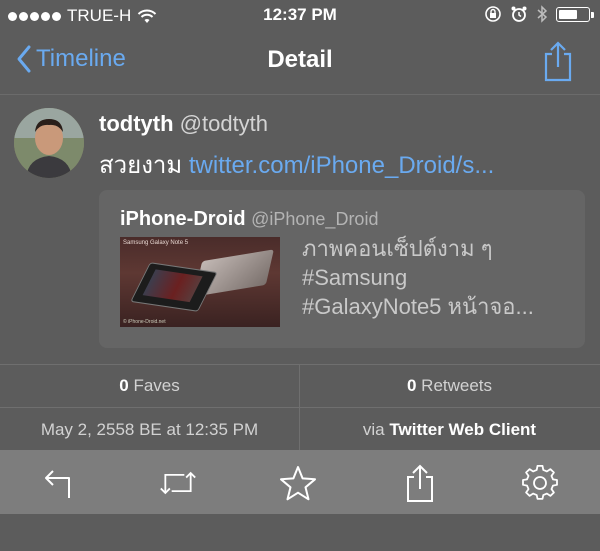 Image resolution: width=600 pixels, height=551 pixels. What do you see at coordinates (300, 59) in the screenshot?
I see `page-title: Detail` at bounding box center [300, 59].